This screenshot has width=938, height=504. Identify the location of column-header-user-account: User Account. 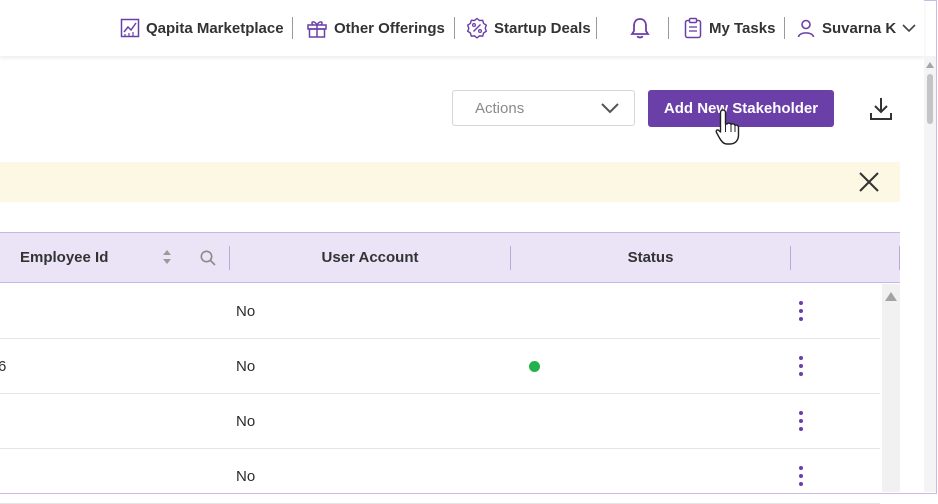
(370, 257).